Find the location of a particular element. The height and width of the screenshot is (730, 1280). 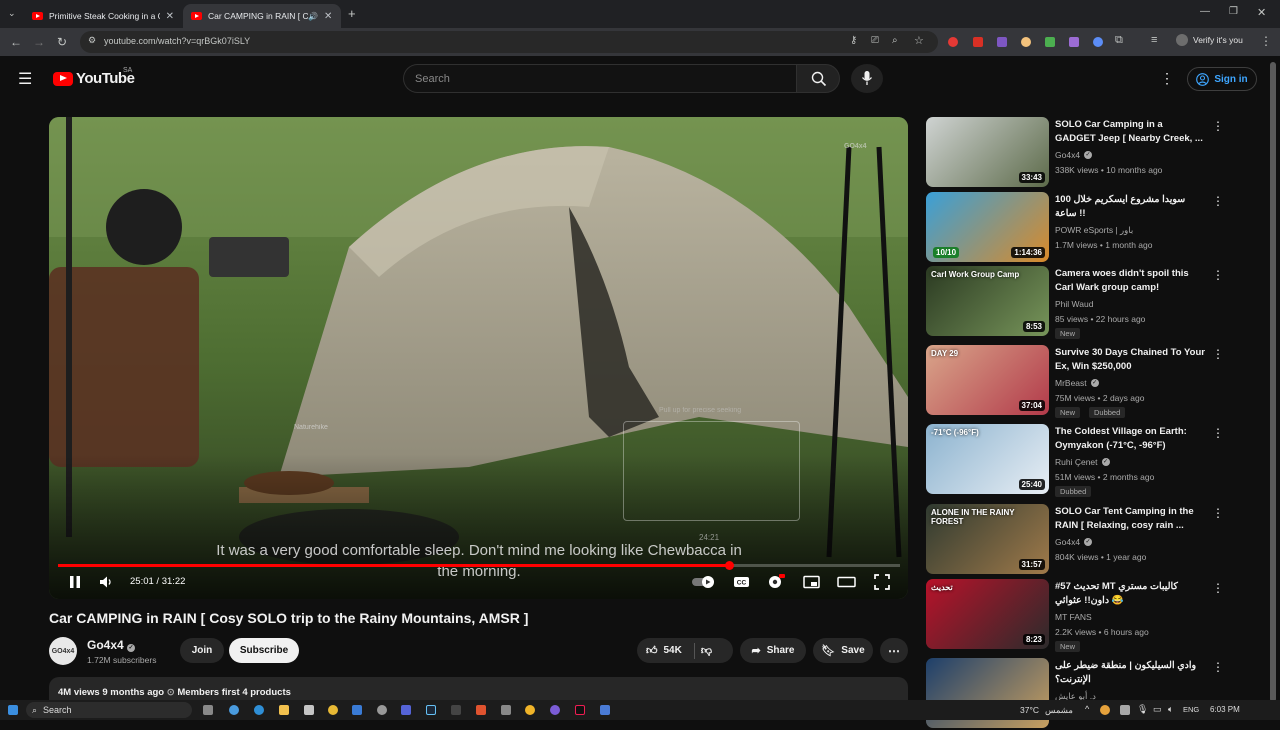

extension-k-icon is located at coordinates (1050, 42).